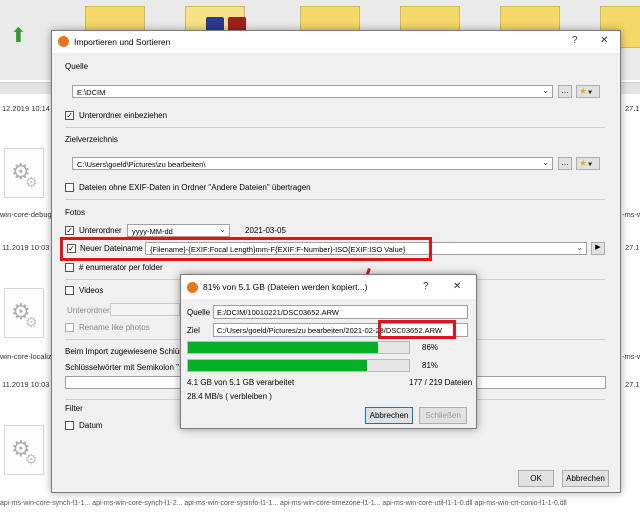  What do you see at coordinates (128, 351) in the screenshot?
I see `keywords-group-label: Beim Import zugewiesene Schlüsse` at bounding box center [128, 351].